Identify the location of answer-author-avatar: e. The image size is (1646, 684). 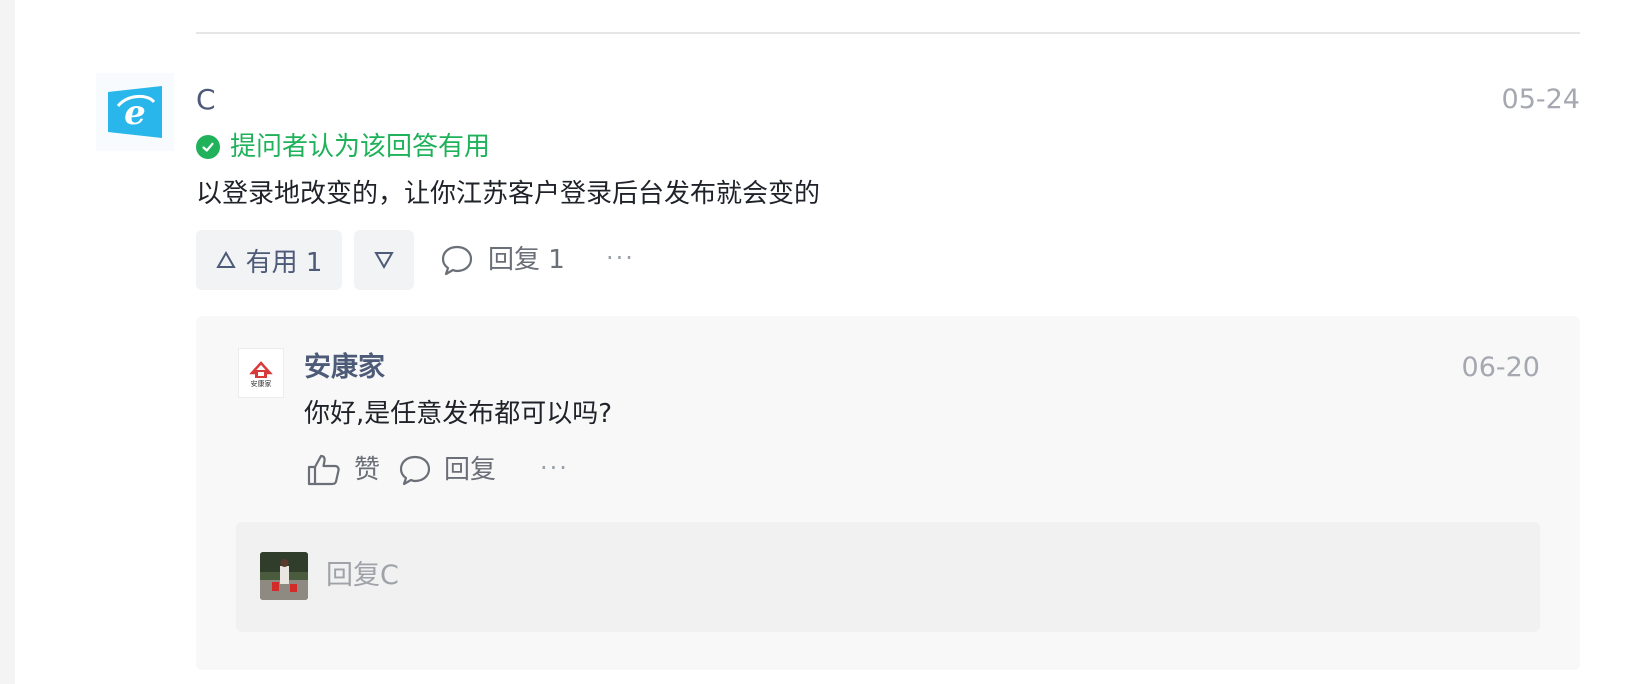
(135, 112).